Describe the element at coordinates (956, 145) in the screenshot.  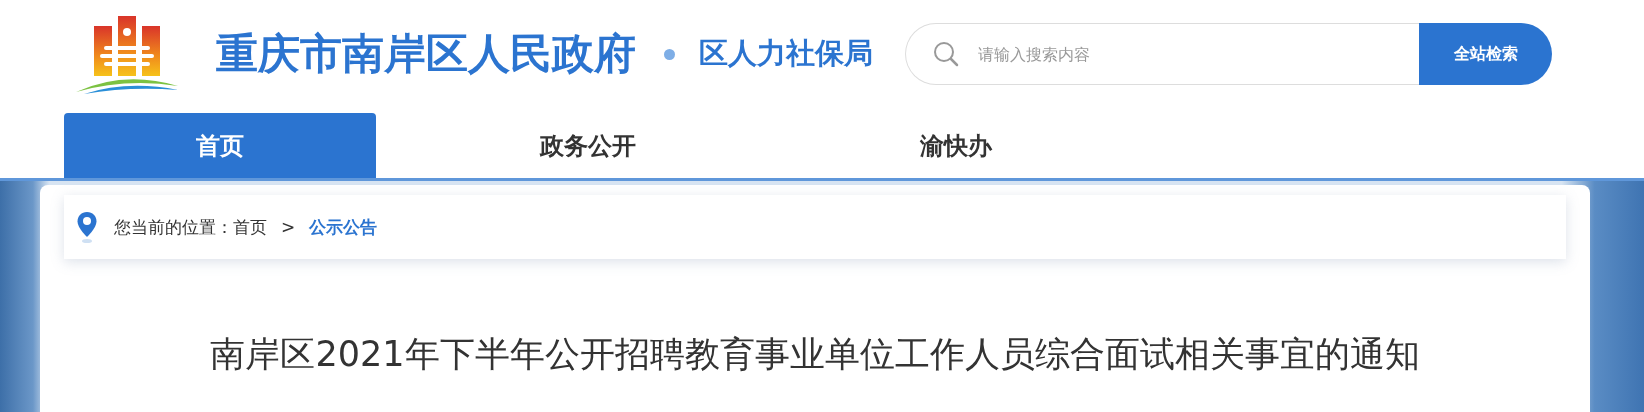
I see `nav-tab: 渝快办` at that location.